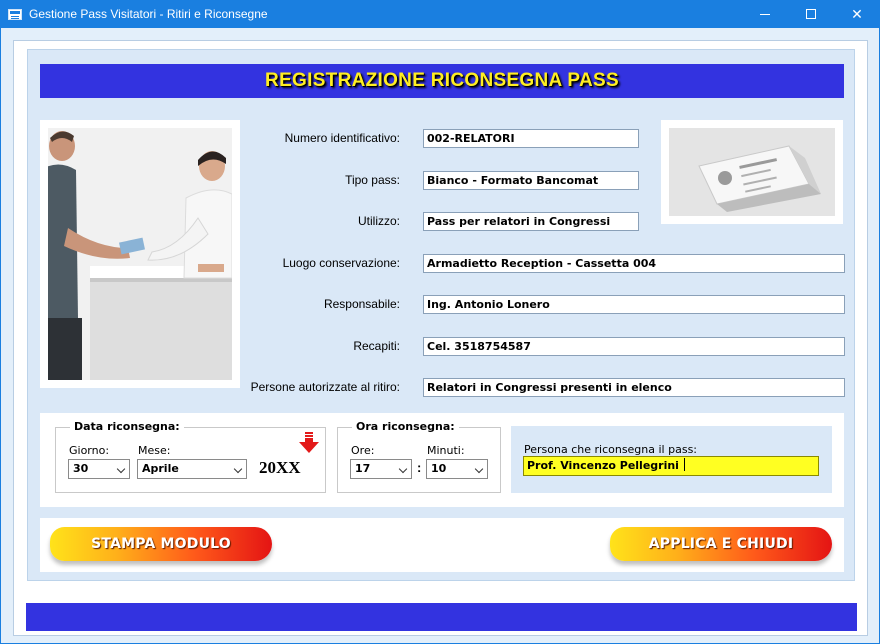 This screenshot has height=644, width=880. Describe the element at coordinates (309, 443) in the screenshot. I see `arrow-down-icon` at that location.